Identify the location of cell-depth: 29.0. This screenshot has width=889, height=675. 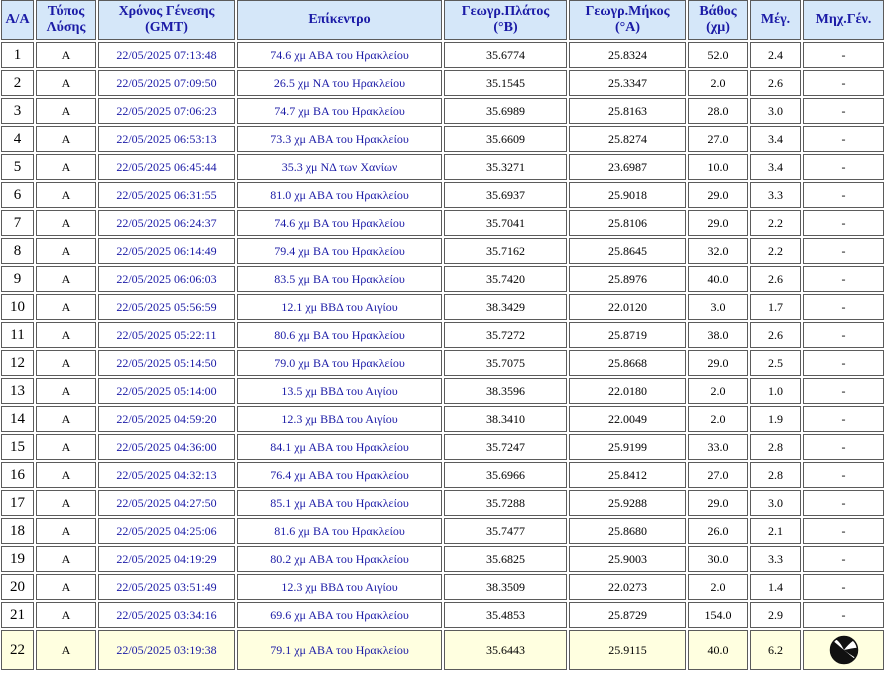
(718, 363).